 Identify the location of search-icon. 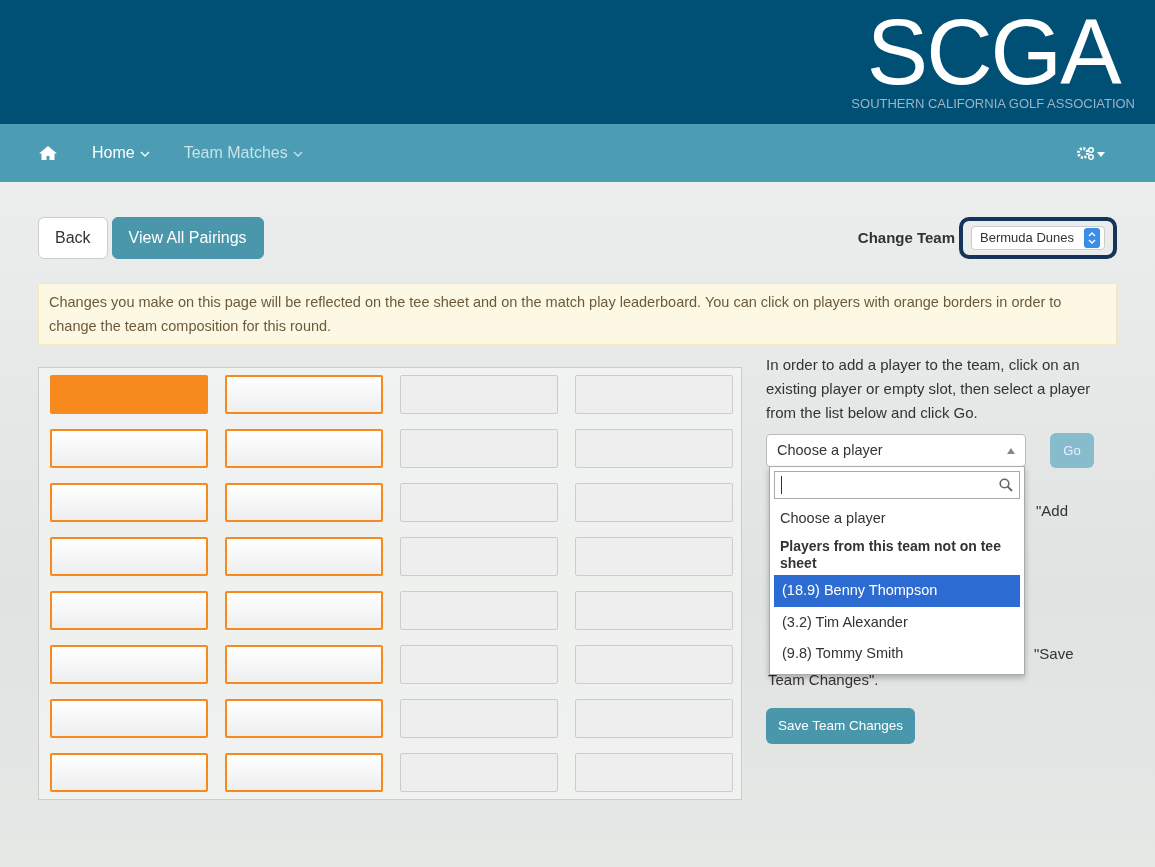
(1006, 485).